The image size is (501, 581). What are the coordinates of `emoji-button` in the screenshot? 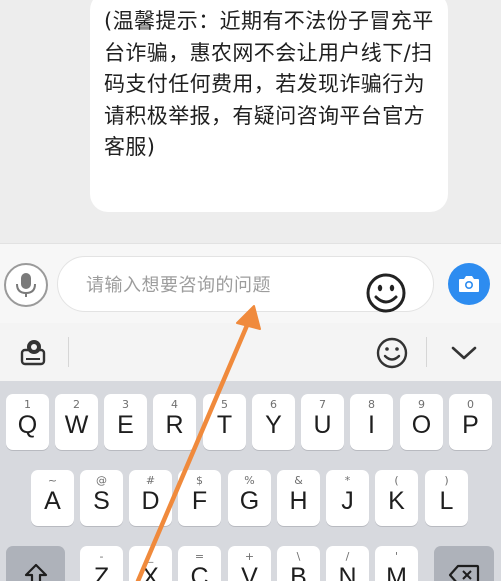 It's located at (386, 293).